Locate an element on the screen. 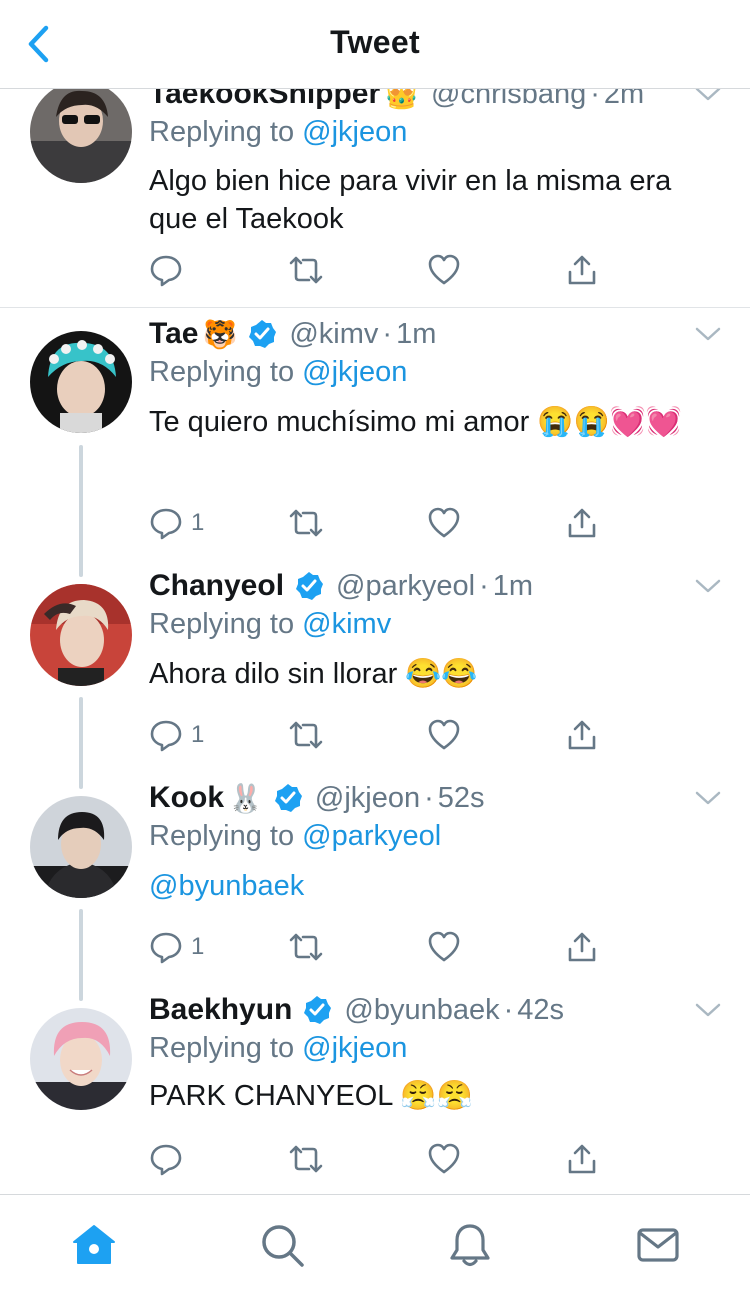 This screenshot has height=1295, width=750. timestamp: 52s is located at coordinates (461, 797).